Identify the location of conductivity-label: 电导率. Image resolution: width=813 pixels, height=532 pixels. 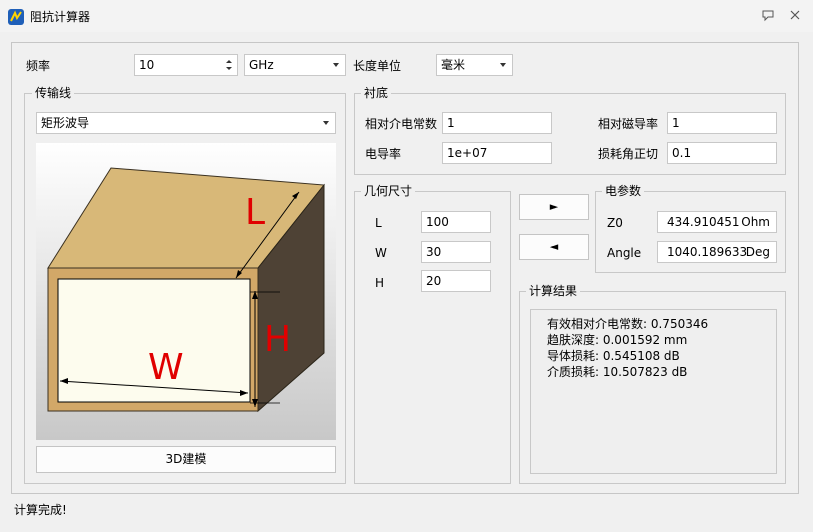
(383, 154).